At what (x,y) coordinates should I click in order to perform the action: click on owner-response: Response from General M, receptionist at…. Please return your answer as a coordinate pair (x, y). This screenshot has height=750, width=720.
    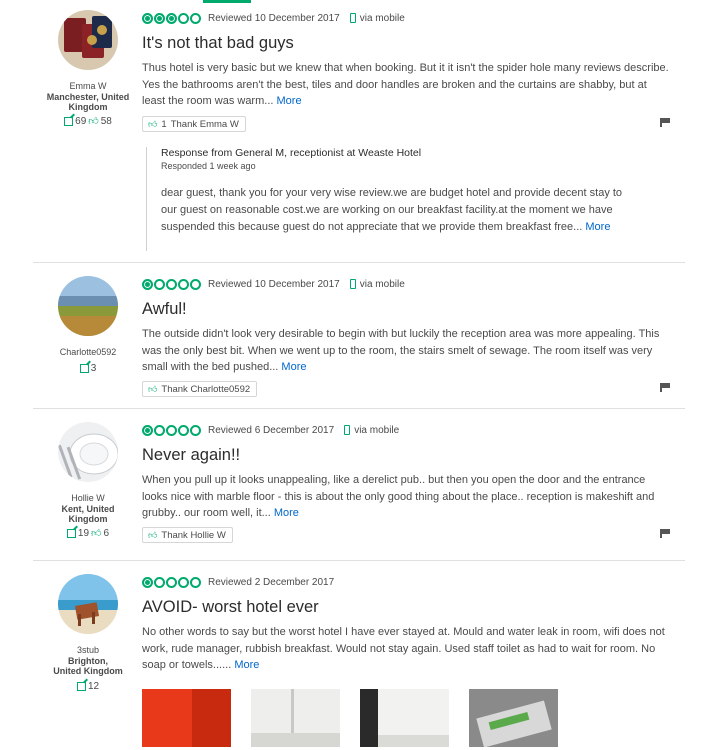
    Looking at the image, I should click on (388, 199).